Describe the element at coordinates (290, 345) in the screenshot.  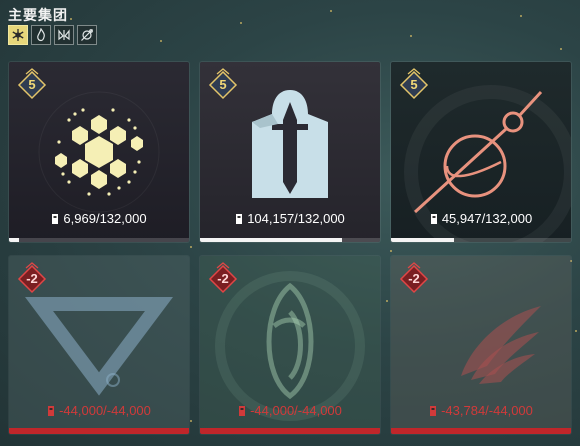
I see `group-card-5: -2 -44,000/-44,000` at that location.